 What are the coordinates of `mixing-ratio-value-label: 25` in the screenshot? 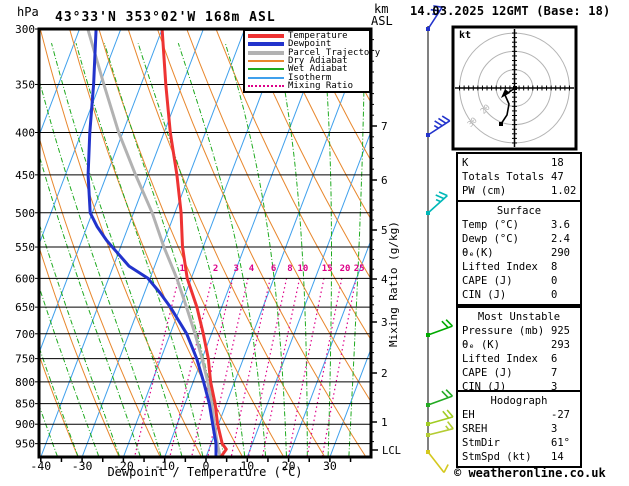 It's located at (359, 269).